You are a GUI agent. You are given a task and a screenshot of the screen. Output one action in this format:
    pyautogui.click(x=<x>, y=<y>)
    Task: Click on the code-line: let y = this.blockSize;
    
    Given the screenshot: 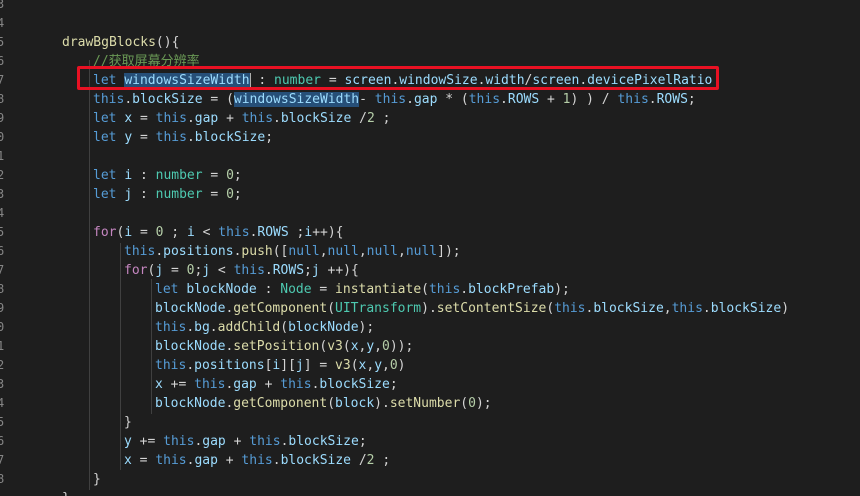 What is the action you would take?
    pyautogui.click(x=183, y=137)
    